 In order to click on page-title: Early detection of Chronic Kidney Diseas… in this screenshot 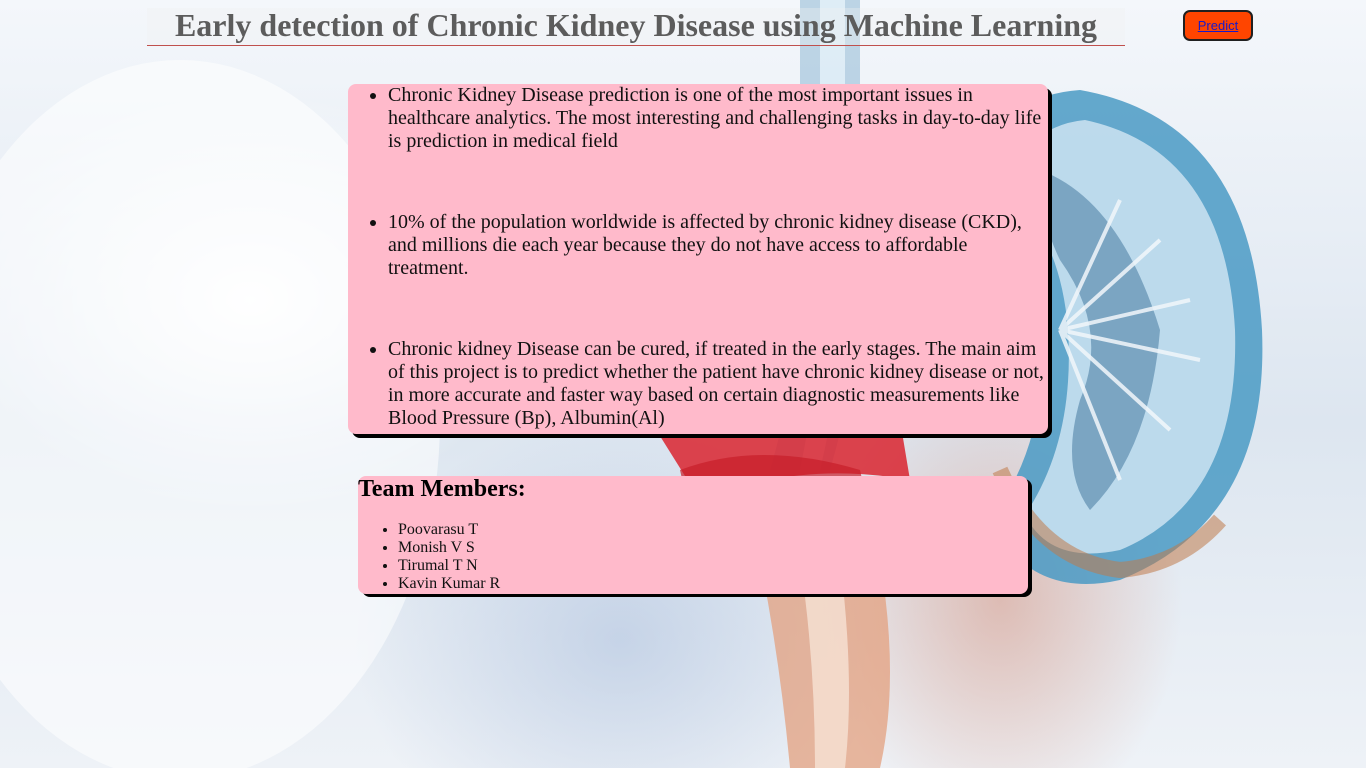, I will do `click(636, 25)`.